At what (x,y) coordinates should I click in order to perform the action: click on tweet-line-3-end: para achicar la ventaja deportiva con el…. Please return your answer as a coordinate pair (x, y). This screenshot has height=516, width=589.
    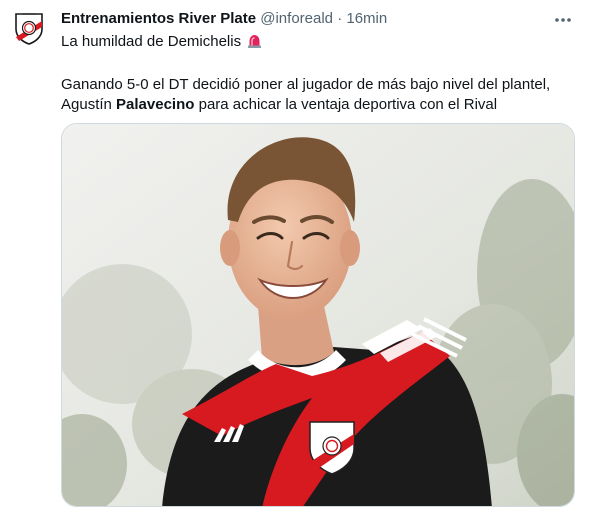
    Looking at the image, I should click on (346, 104).